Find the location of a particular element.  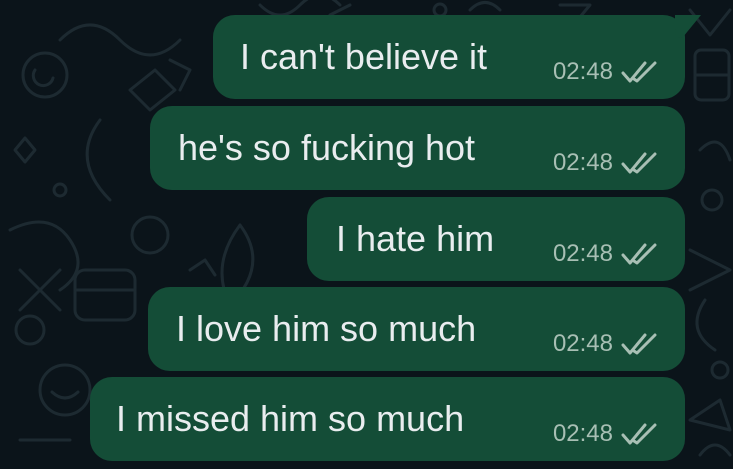

outgoing-message: he's so fucking hot 02:48 is located at coordinates (417, 148).